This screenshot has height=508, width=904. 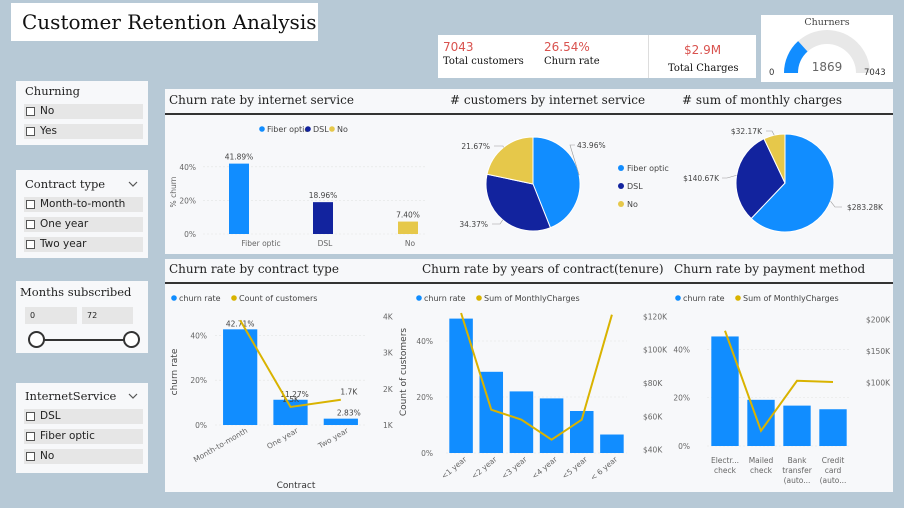 What do you see at coordinates (323, 195) in the screenshot?
I see `data-label: 18.96%` at bounding box center [323, 195].